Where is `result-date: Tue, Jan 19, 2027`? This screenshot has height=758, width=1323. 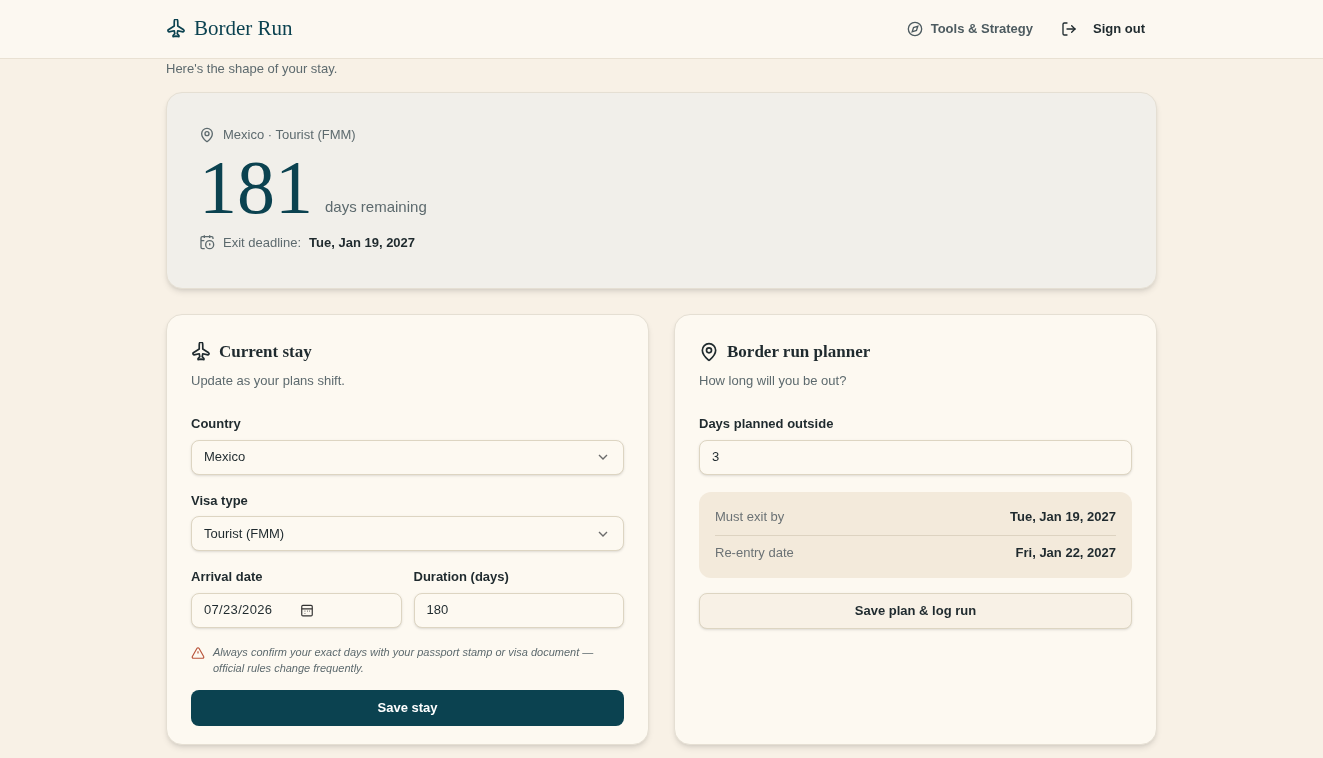
result-date: Tue, Jan 19, 2027 is located at coordinates (1063, 517).